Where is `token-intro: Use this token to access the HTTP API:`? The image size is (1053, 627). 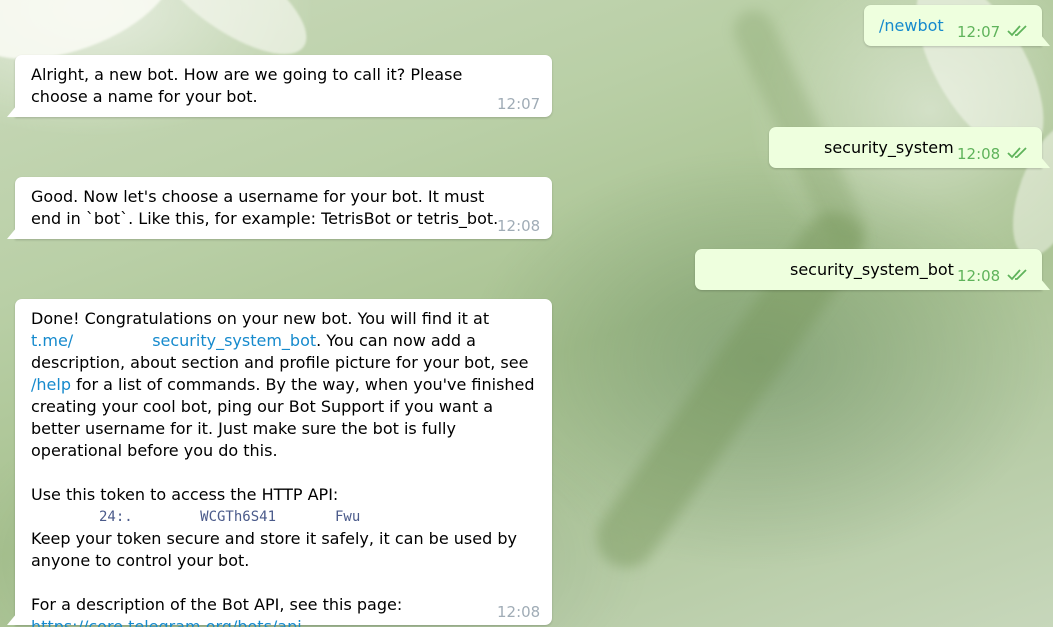 token-intro: Use this token to access the HTTP API: is located at coordinates (185, 494).